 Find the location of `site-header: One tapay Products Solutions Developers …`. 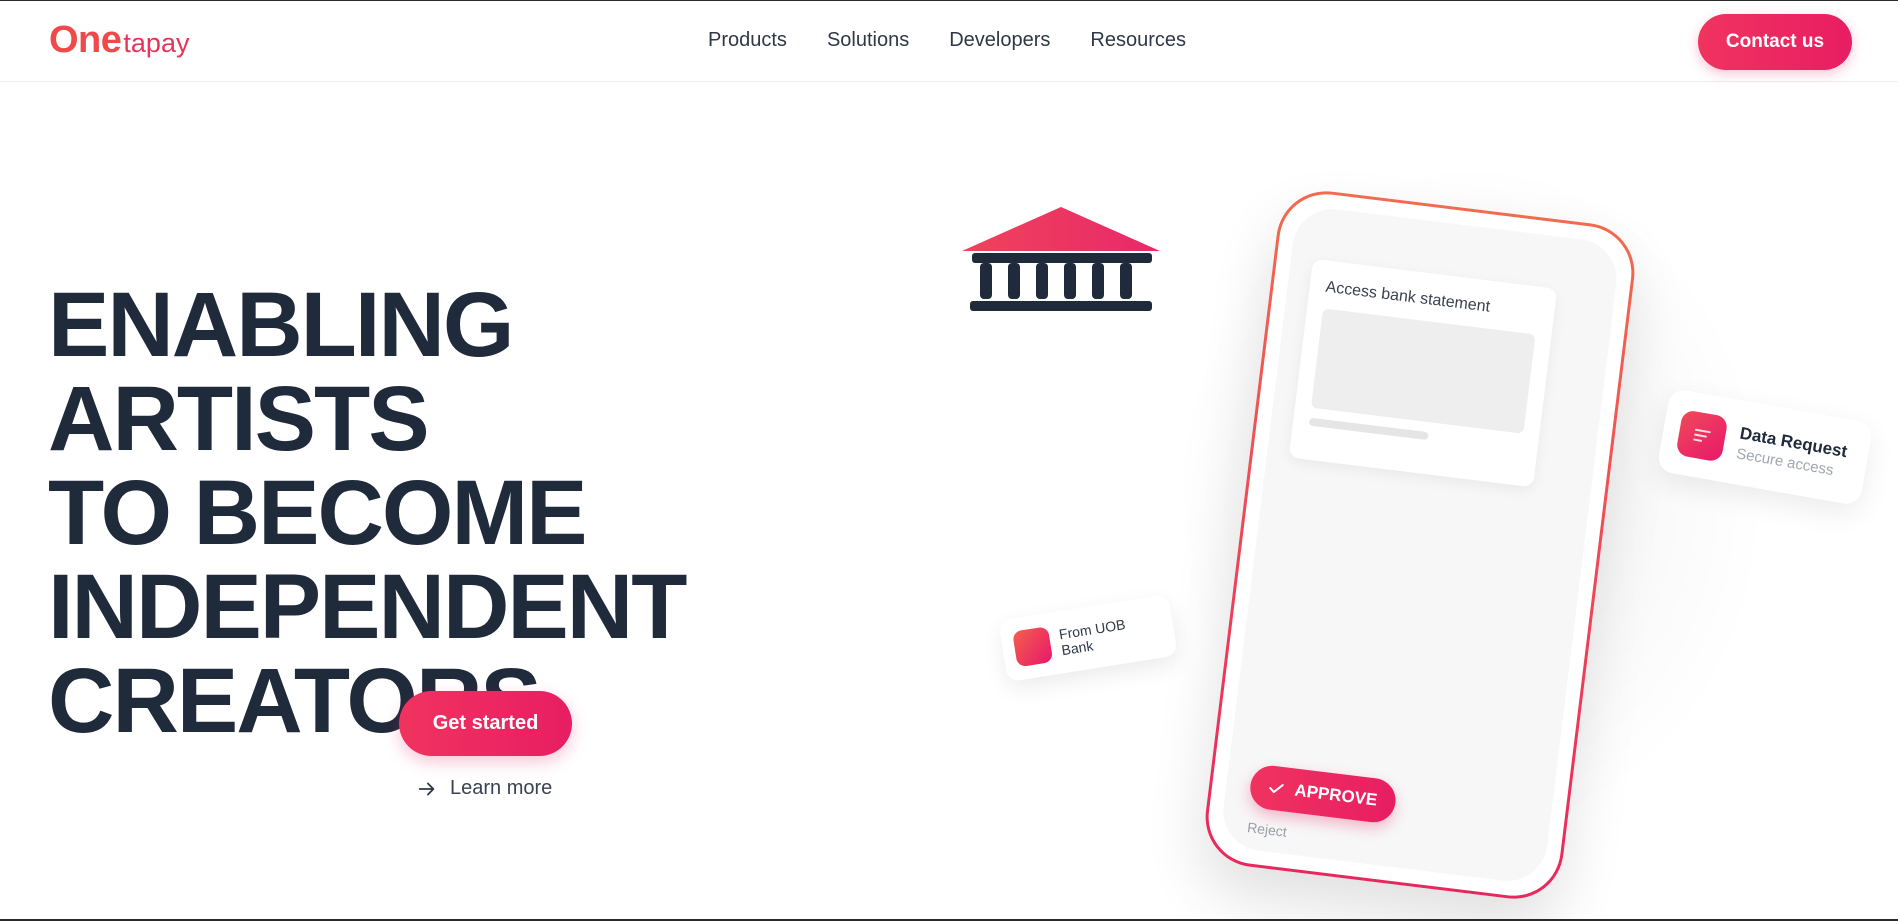

site-header: One tapay Products Solutions Developers … is located at coordinates (949, 41).